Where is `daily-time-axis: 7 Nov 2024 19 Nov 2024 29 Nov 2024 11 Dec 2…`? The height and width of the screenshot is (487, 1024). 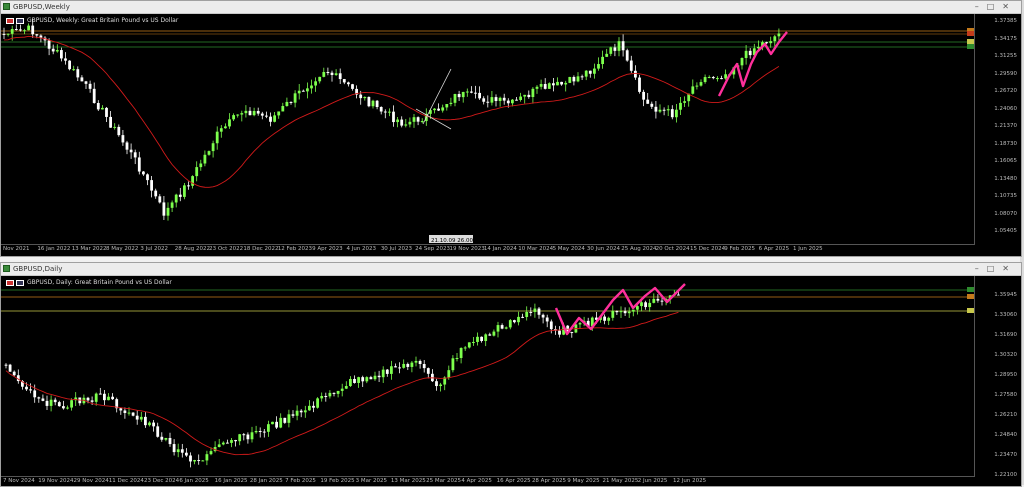 daily-time-axis: 7 Nov 2024 19 Nov 2024 29 Nov 2024 11 Dec 2… is located at coordinates (488, 481).